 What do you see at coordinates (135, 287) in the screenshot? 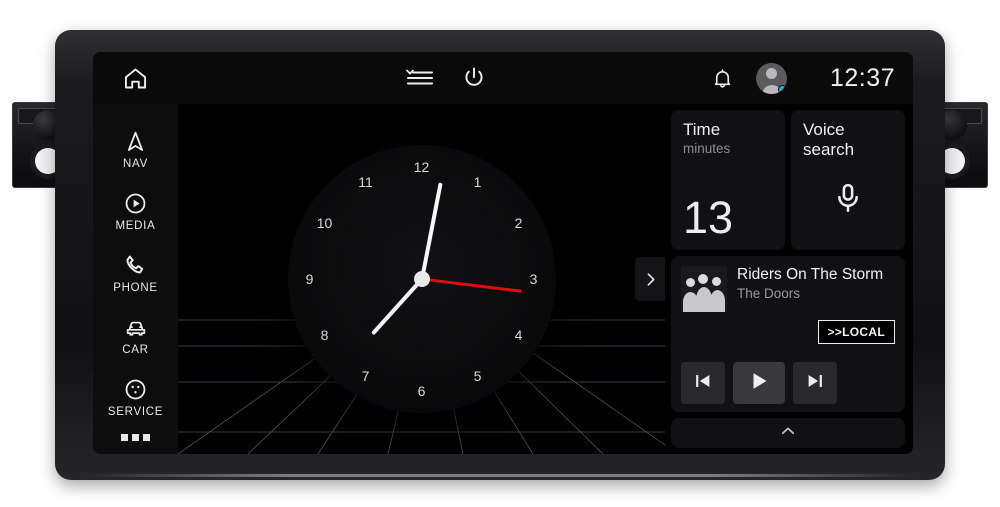
I see `sidebar-item-label: PHONE` at bounding box center [135, 287].